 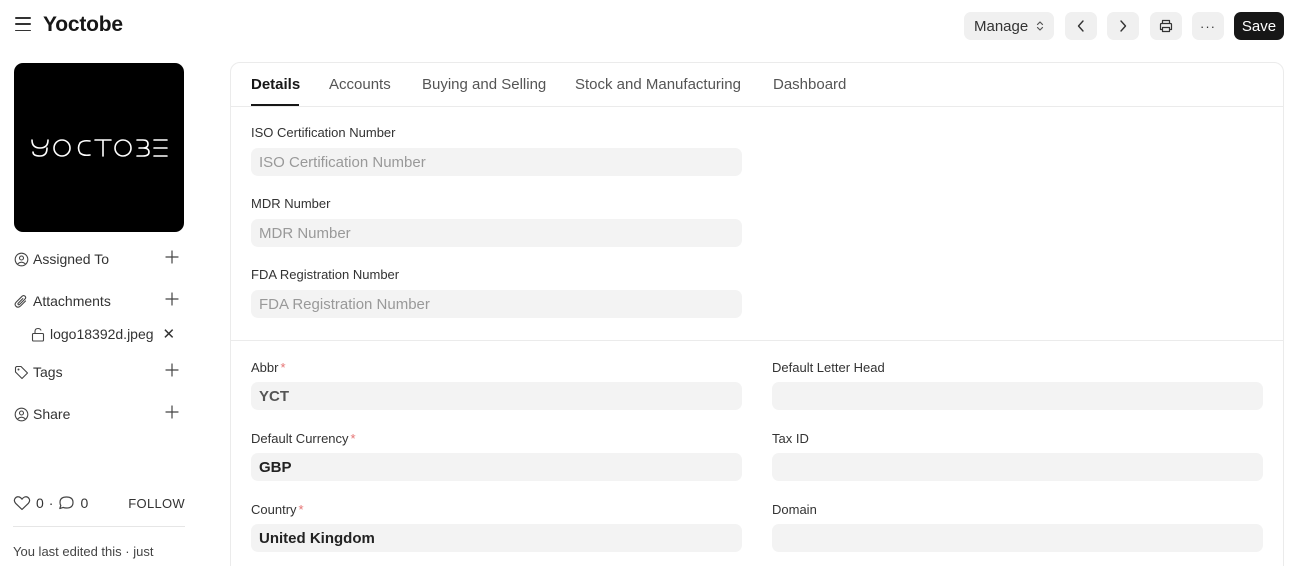 What do you see at coordinates (1001, 26) in the screenshot?
I see `manage-label: Manage` at bounding box center [1001, 26].